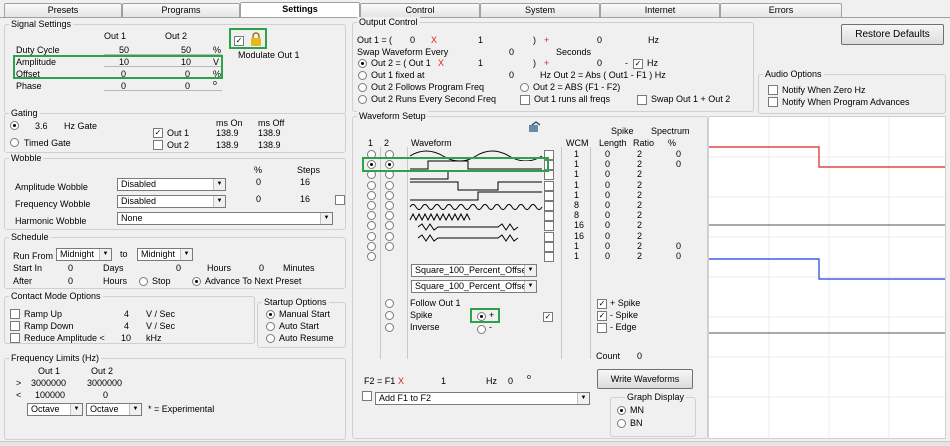 This screenshot has width=950, height=446. Describe the element at coordinates (300, 10) in the screenshot. I see `tab-settings: Settings` at that location.